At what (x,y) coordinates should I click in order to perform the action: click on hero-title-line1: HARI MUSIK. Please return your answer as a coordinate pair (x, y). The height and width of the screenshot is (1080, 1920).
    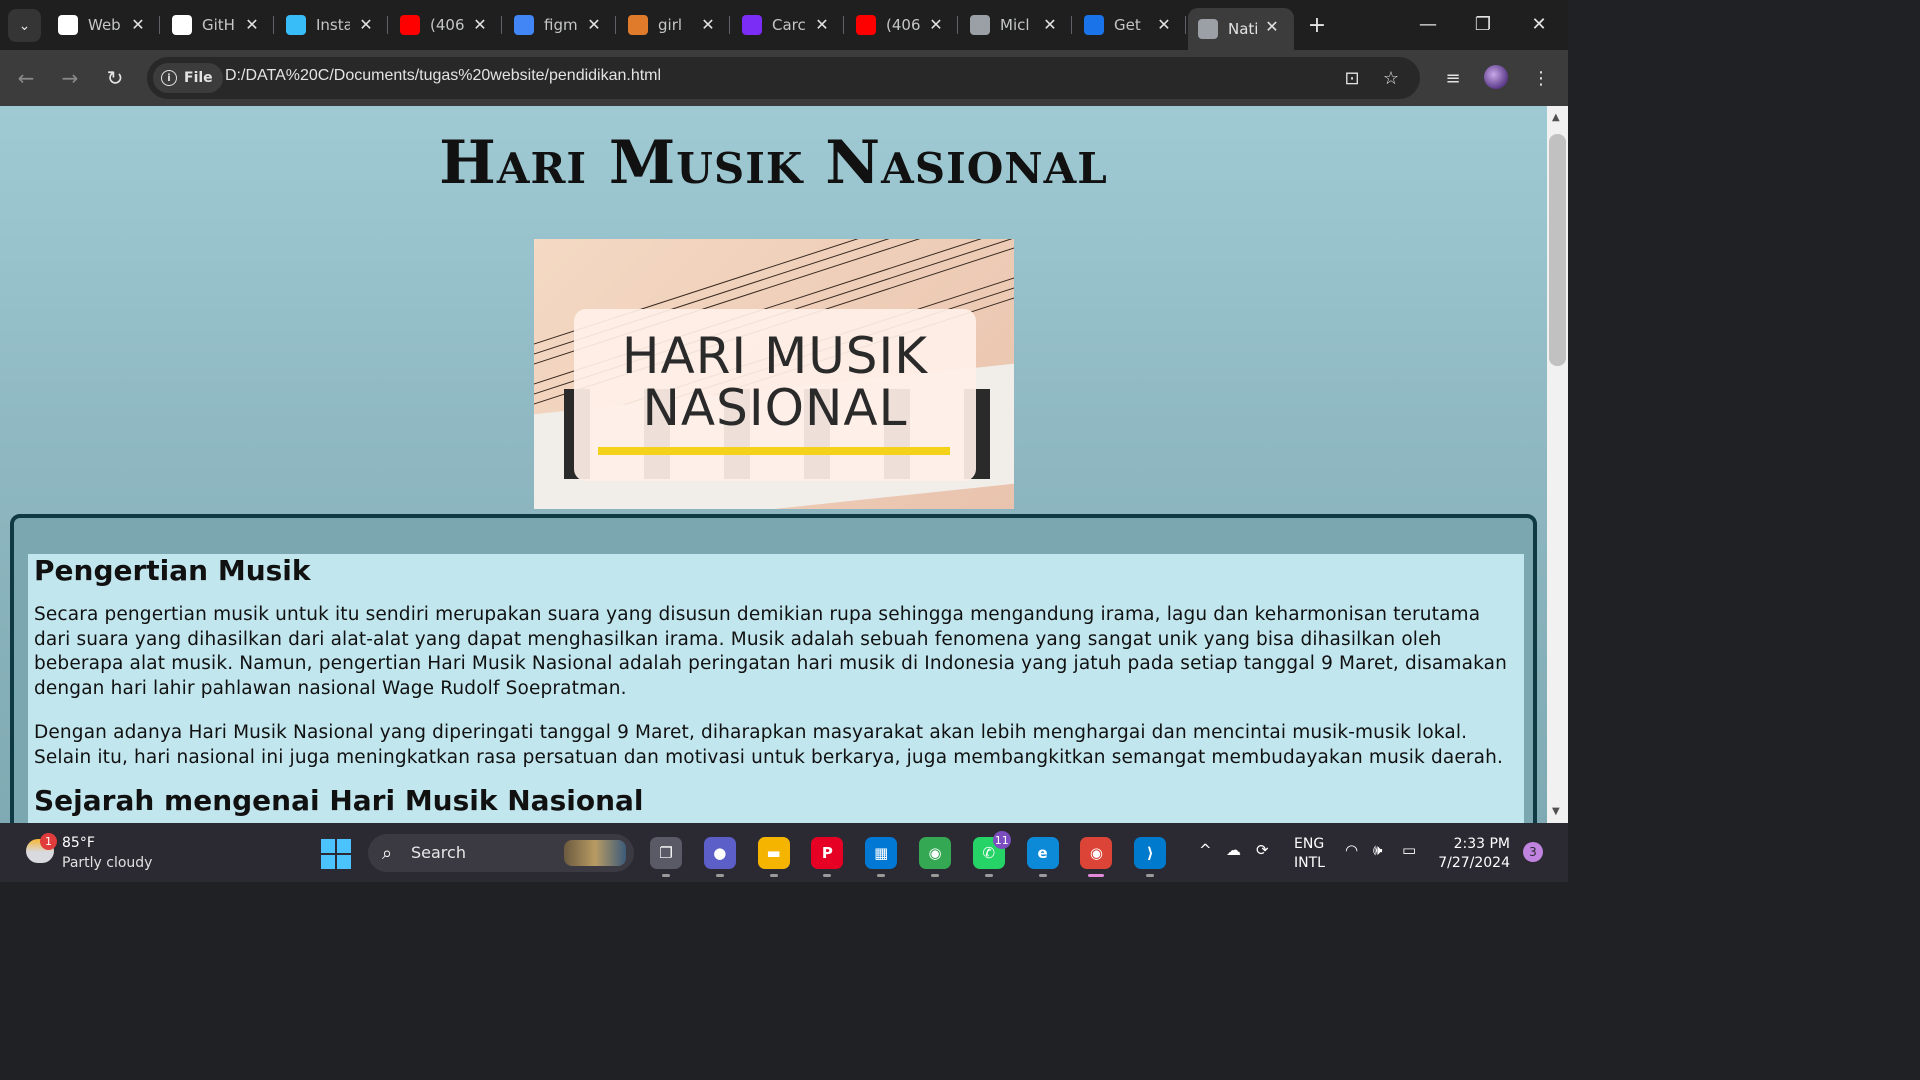
    Looking at the image, I should click on (775, 356).